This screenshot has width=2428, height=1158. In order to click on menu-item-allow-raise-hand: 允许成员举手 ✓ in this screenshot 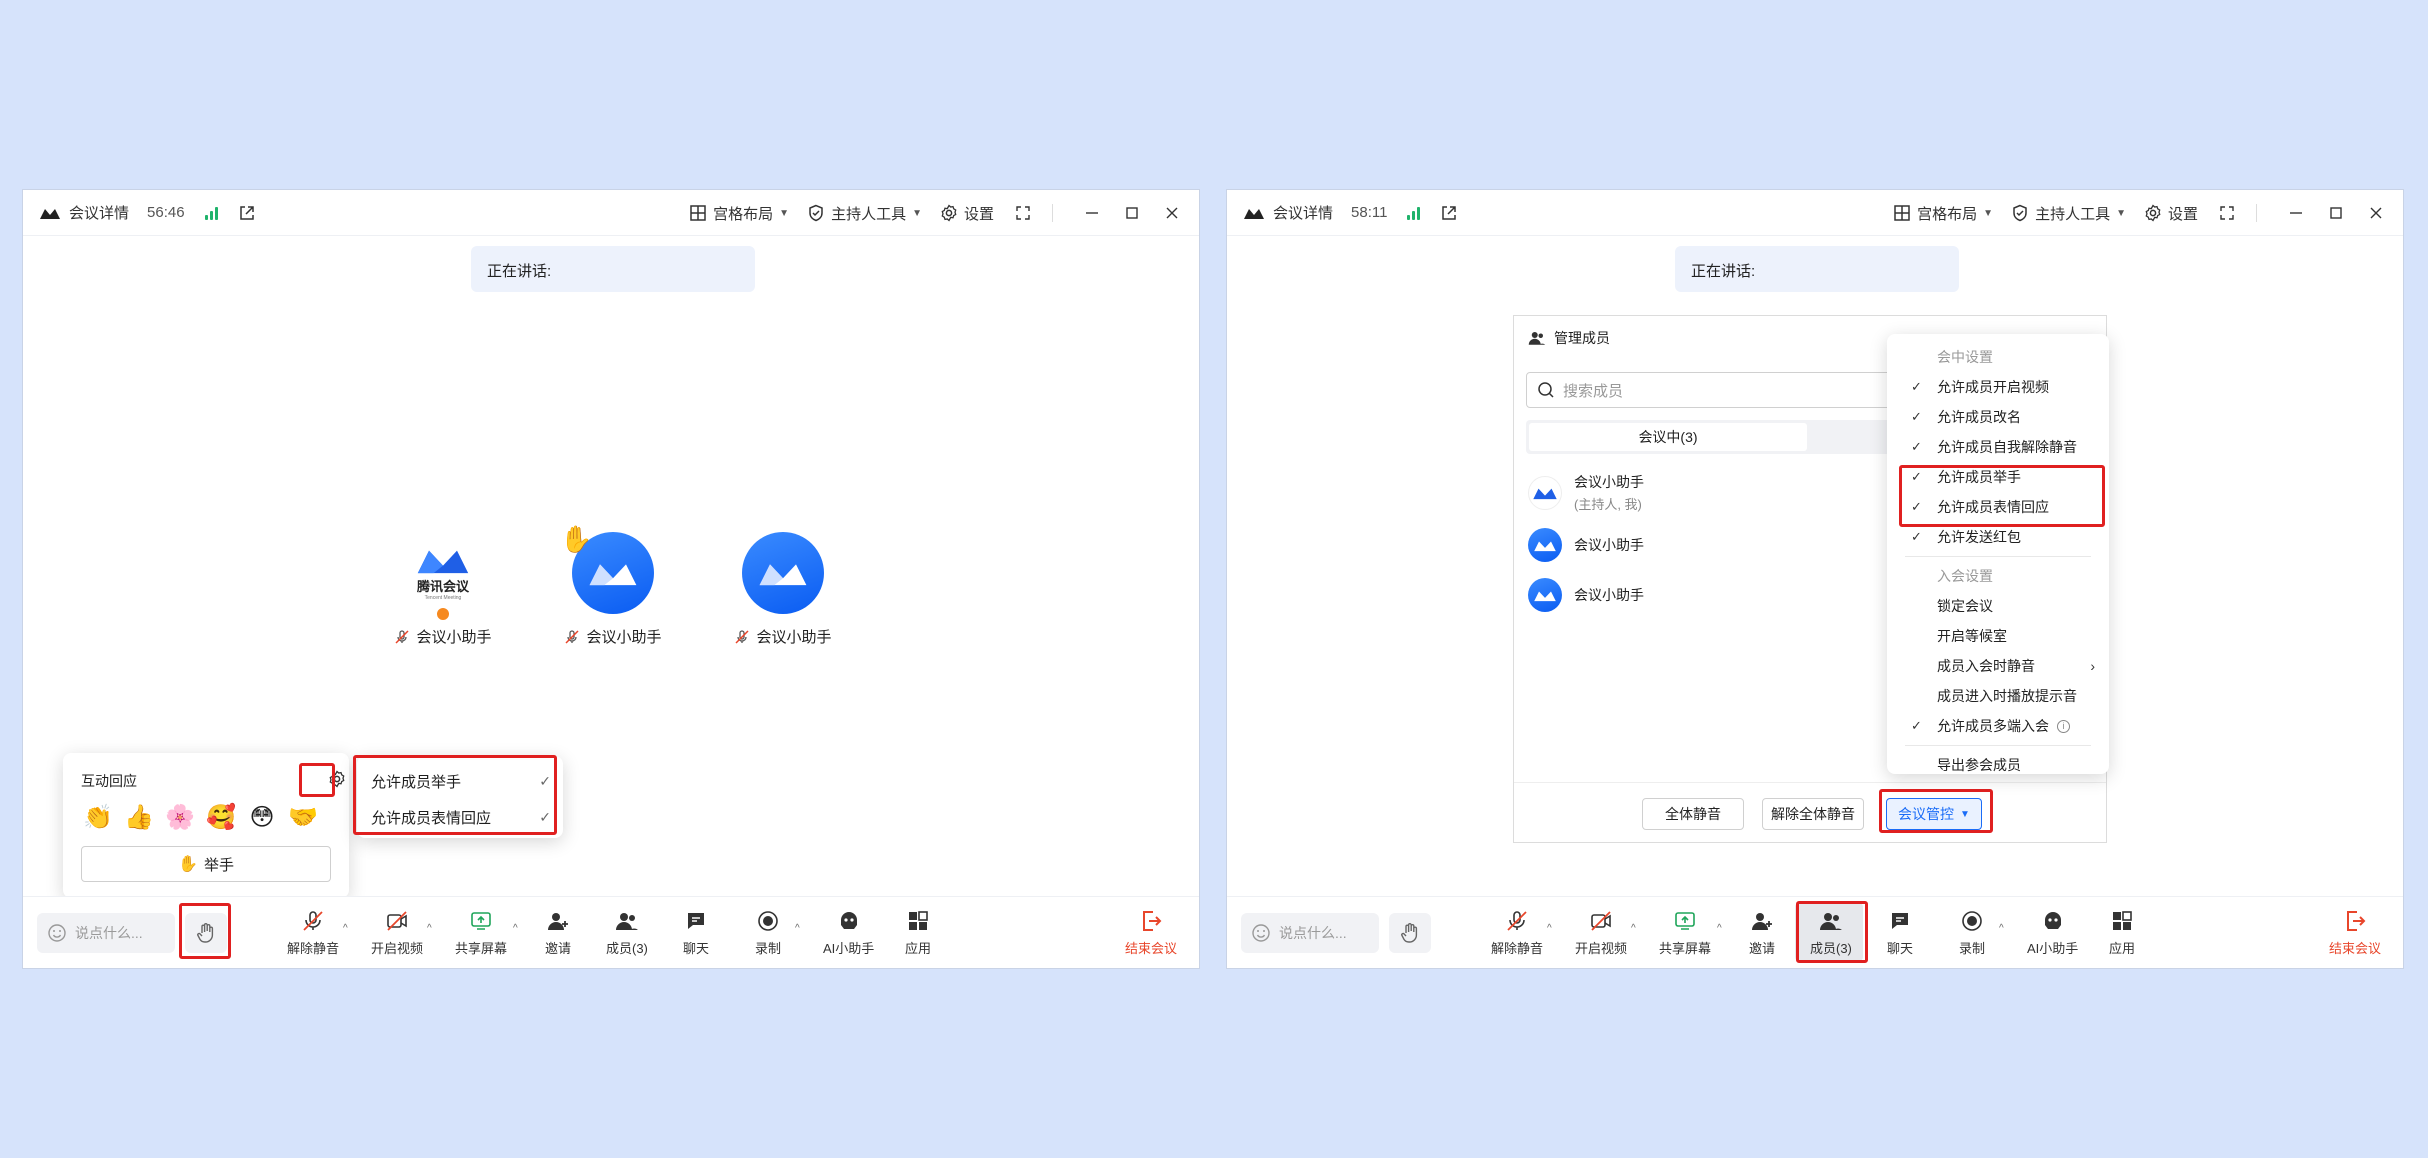, I will do `click(461, 781)`.